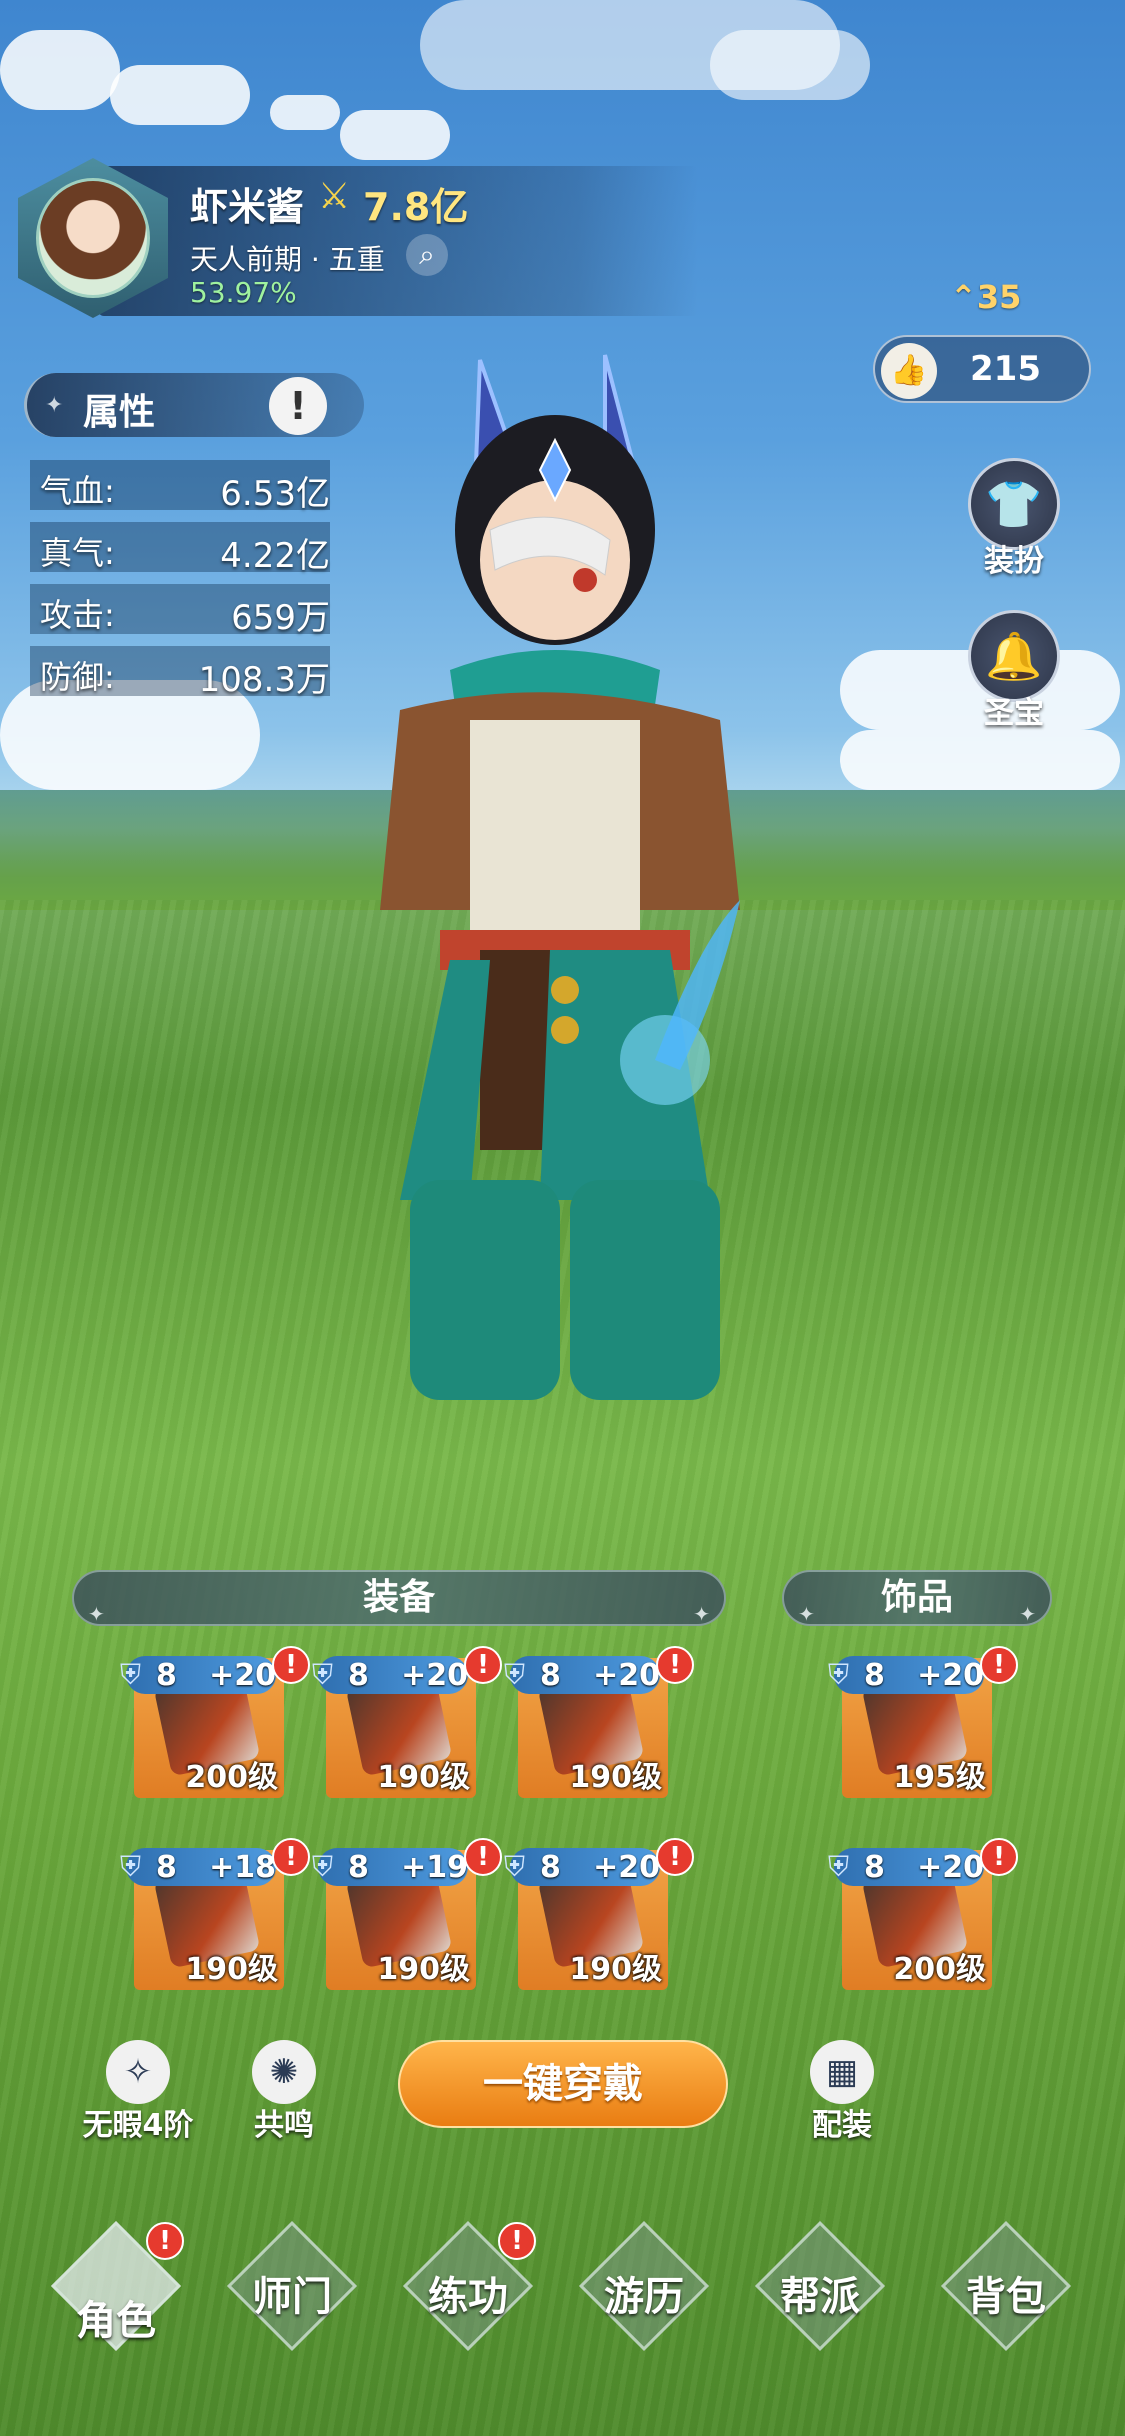 Image resolution: width=1125 pixels, height=2436 pixels. What do you see at coordinates (427, 255) in the screenshot?
I see `search-icon: ⌕` at bounding box center [427, 255].